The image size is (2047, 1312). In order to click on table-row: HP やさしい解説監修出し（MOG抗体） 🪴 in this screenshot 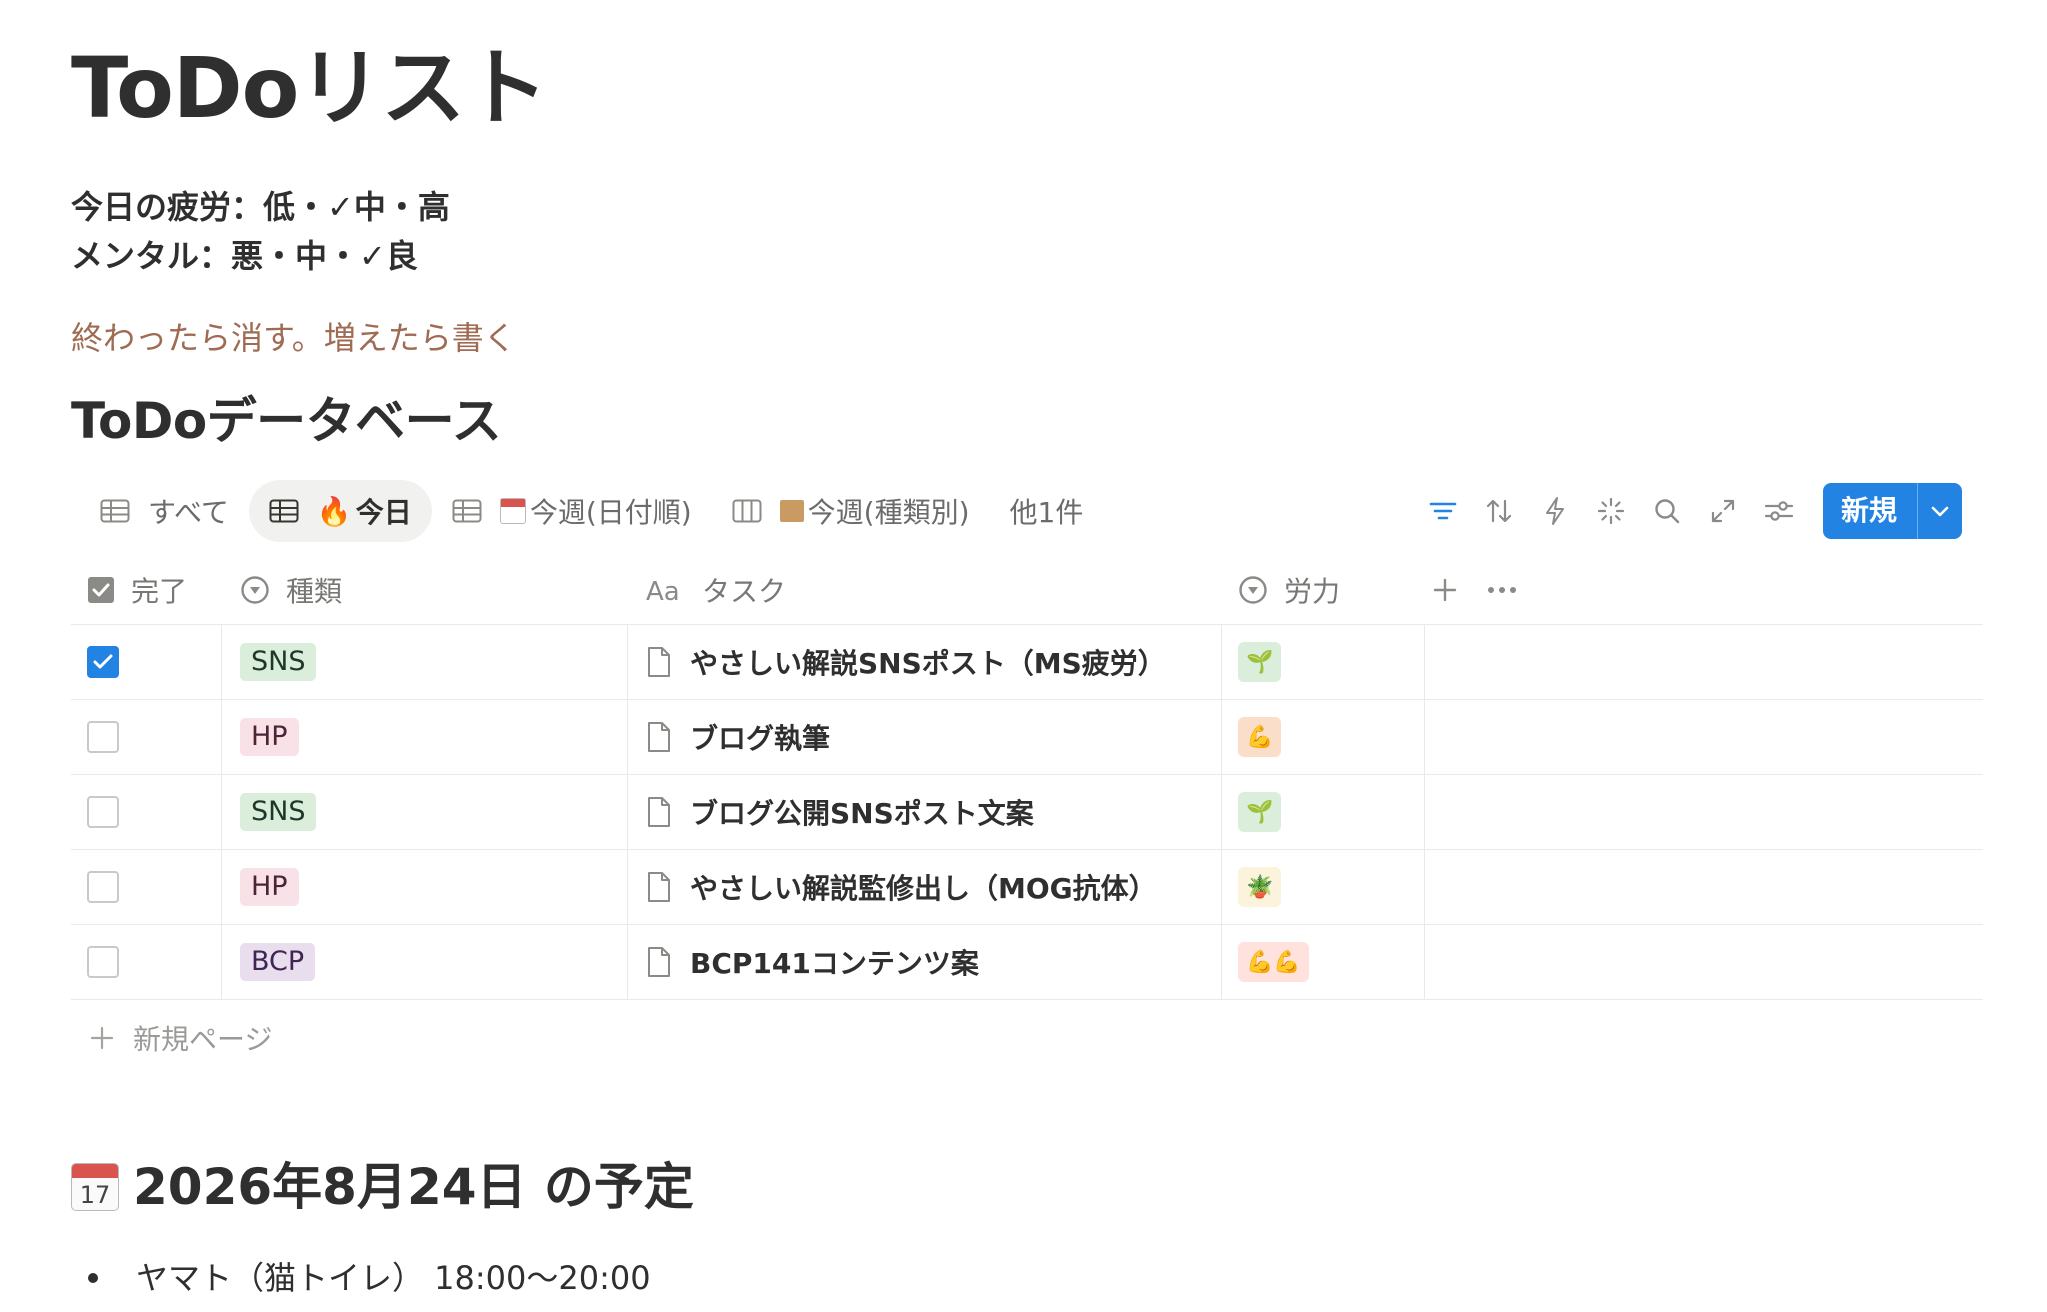, I will do `click(1027, 887)`.